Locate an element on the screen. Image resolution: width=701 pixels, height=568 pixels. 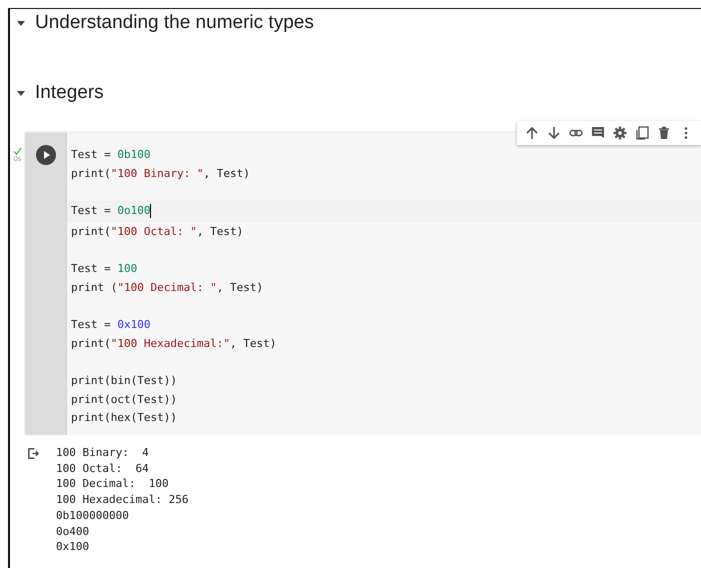
comment-icon is located at coordinates (598, 133).